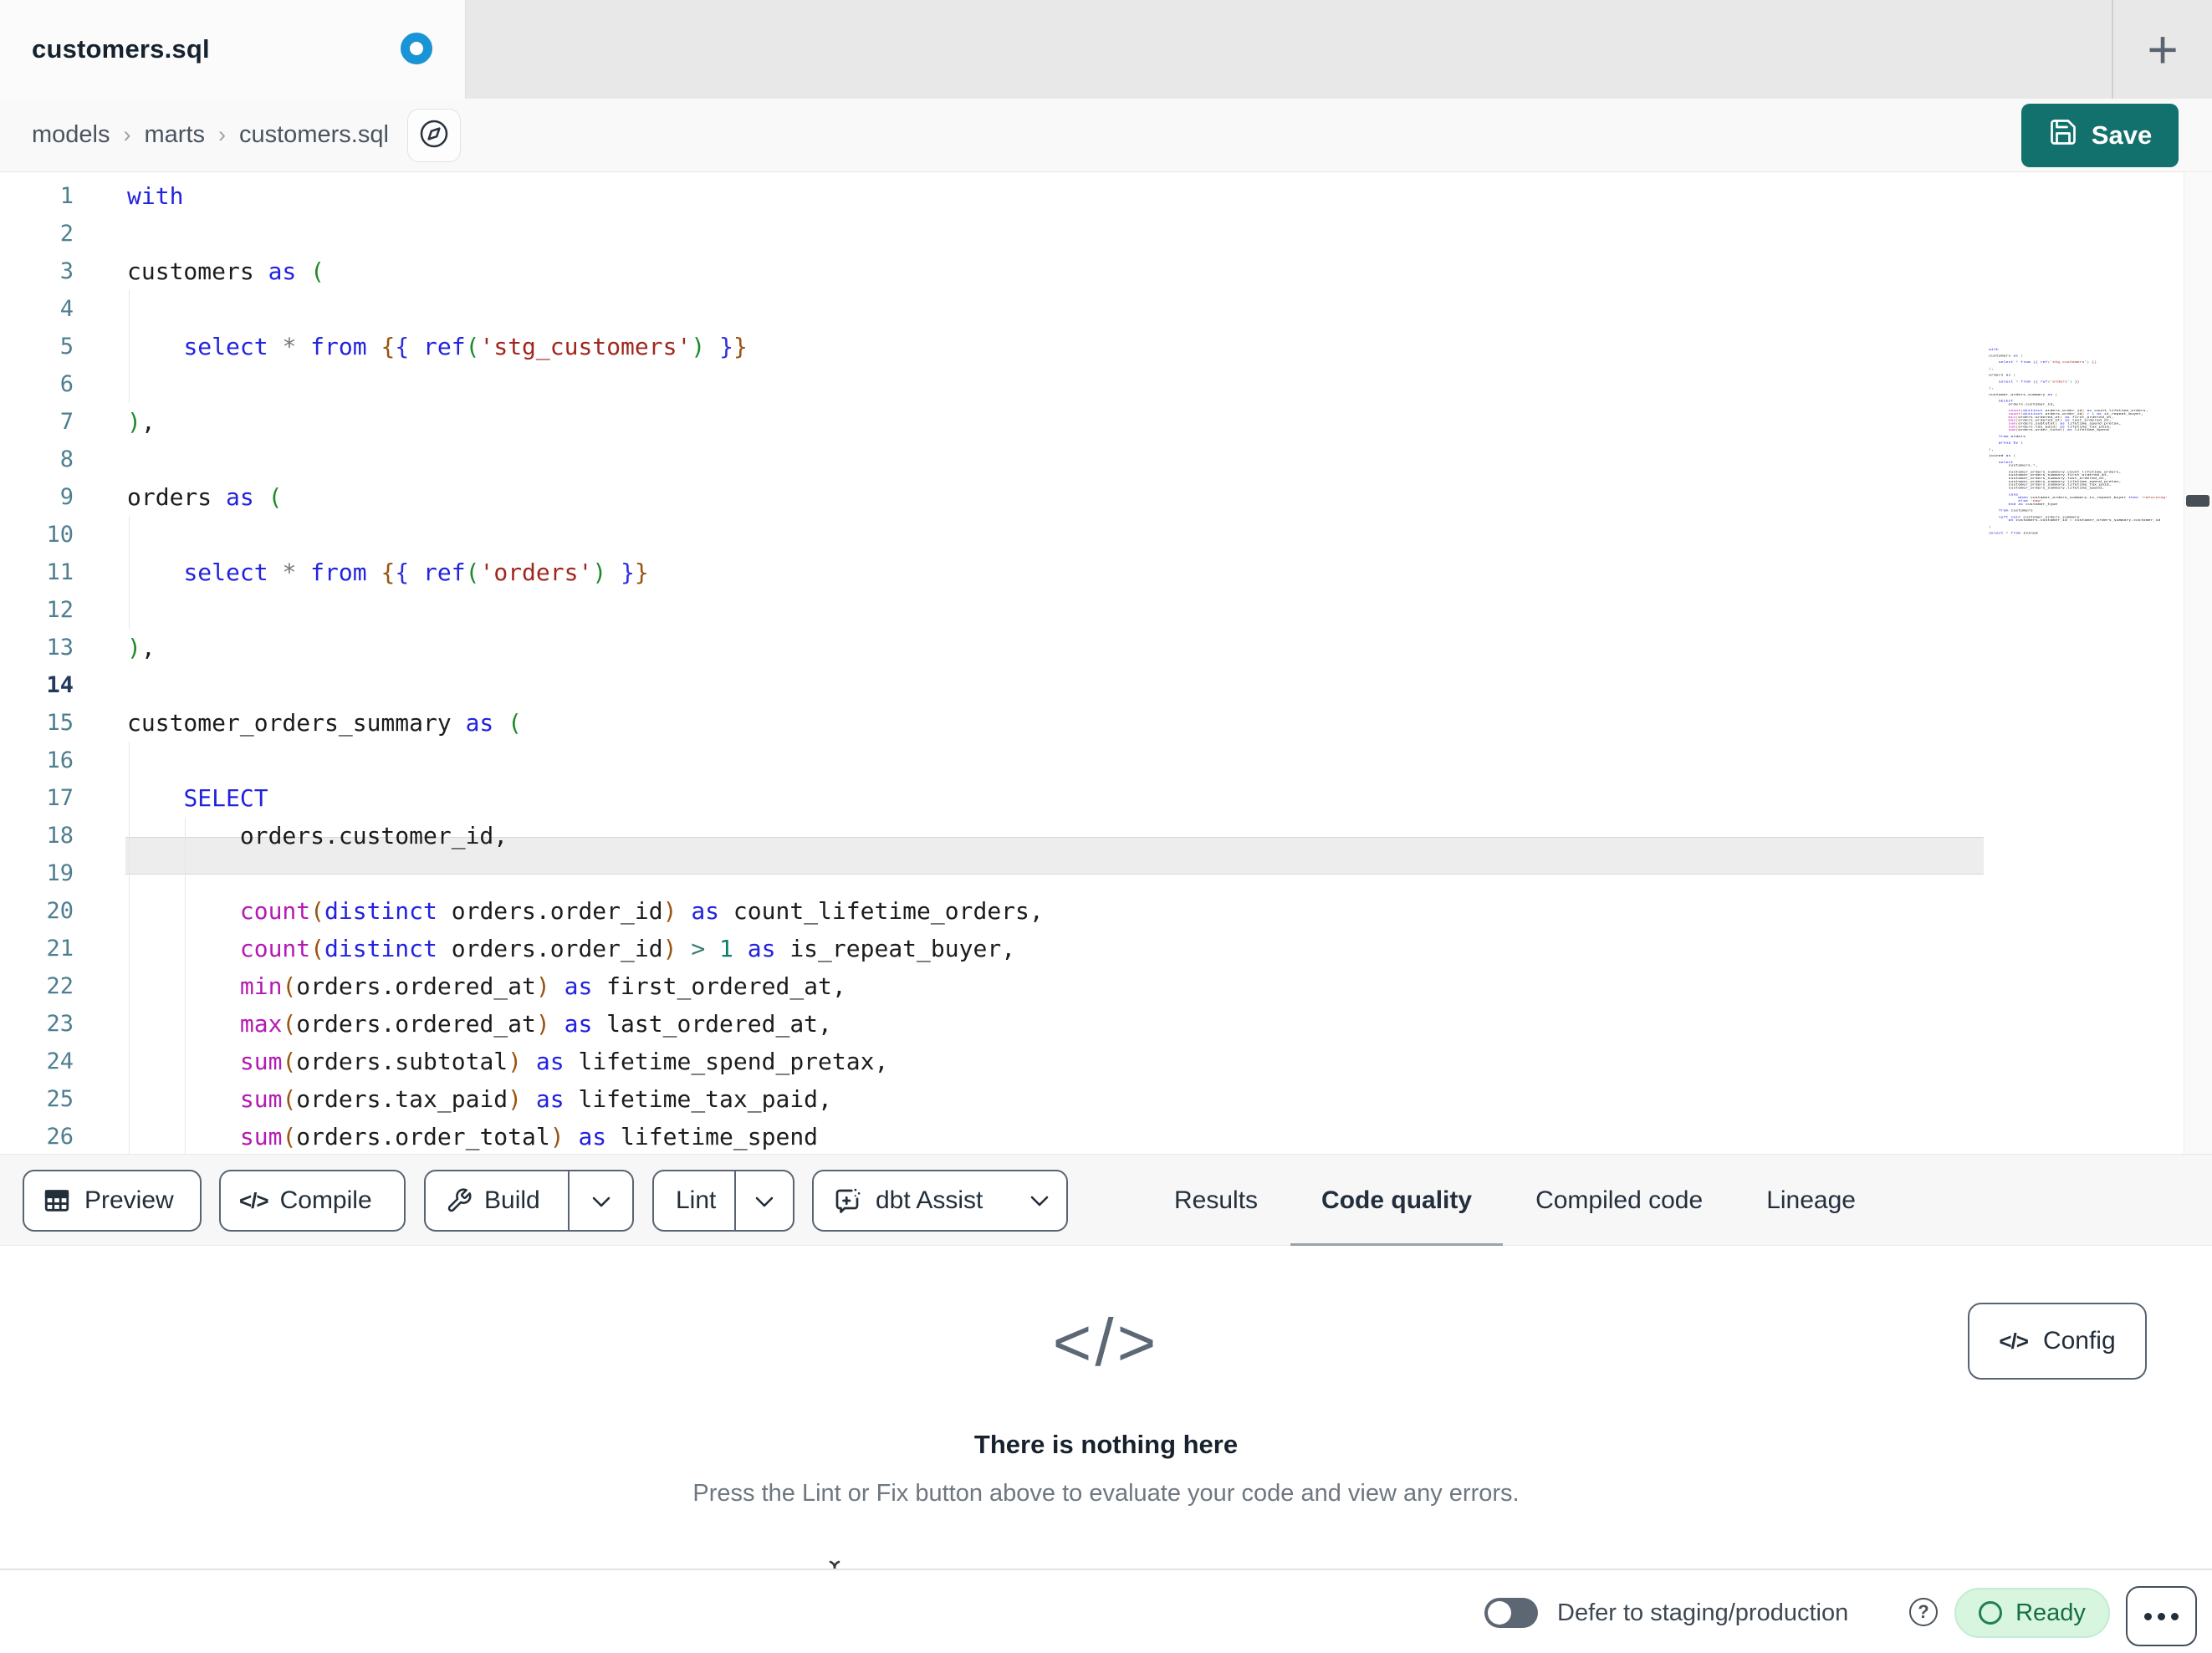 The image size is (2212, 1653). What do you see at coordinates (121, 49) in the screenshot?
I see `tab-title: customers.sql` at bounding box center [121, 49].